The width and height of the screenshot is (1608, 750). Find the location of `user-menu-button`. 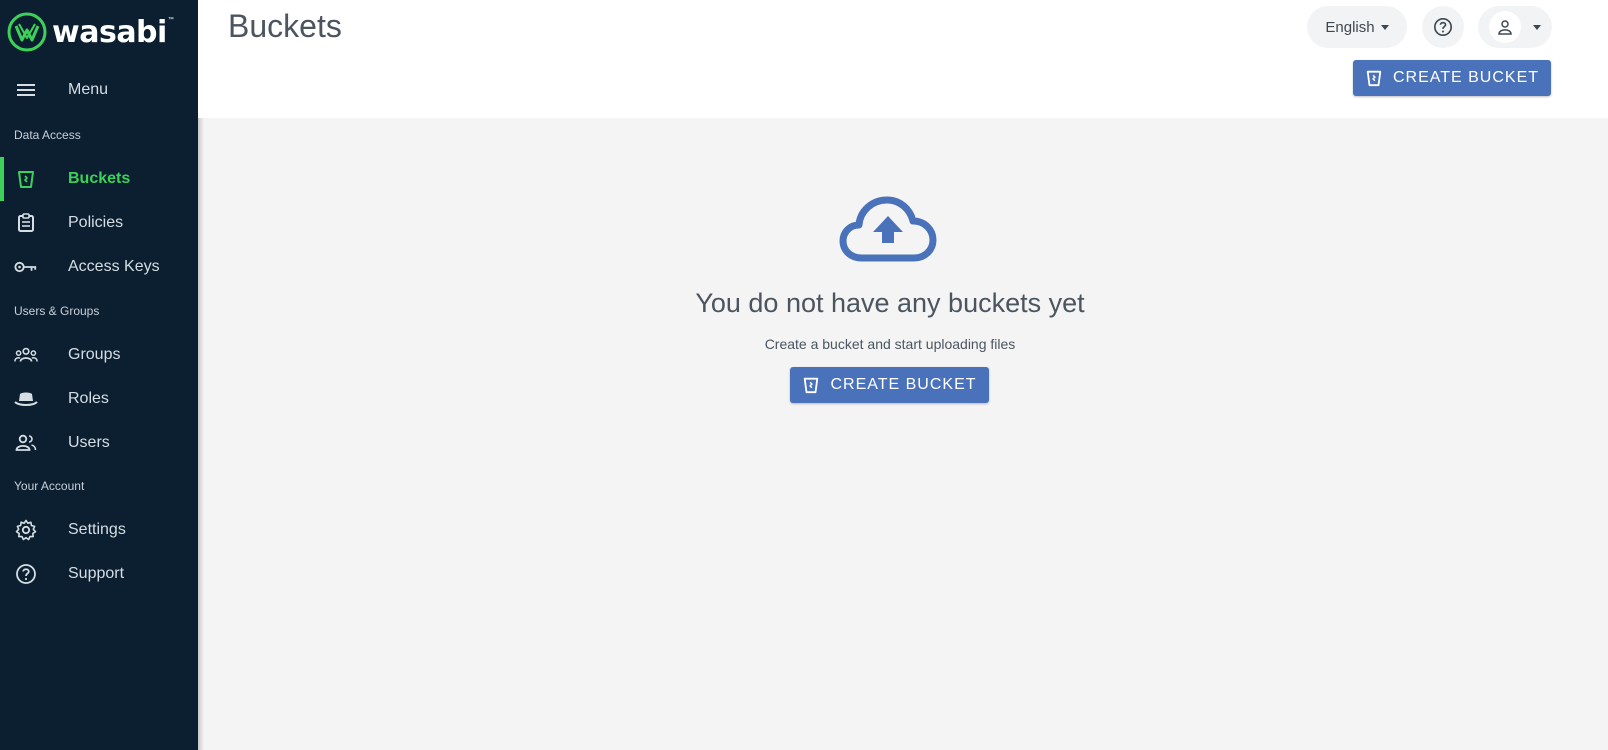

user-menu-button is located at coordinates (1515, 27).